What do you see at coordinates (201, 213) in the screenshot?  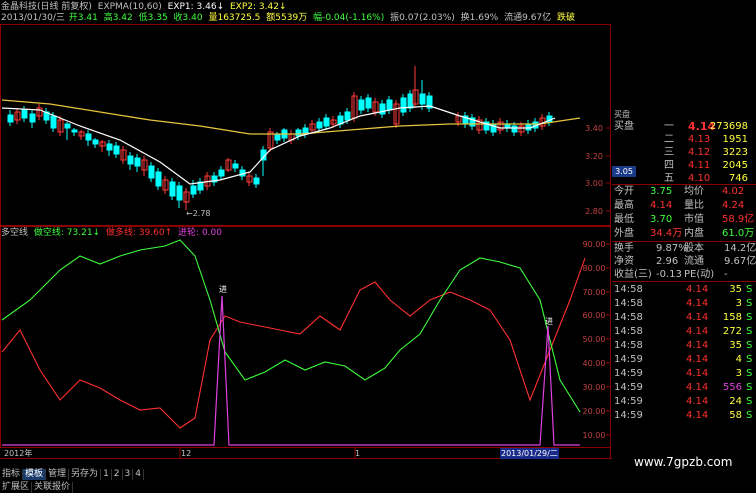 I see `low-marker-value: 2.78` at bounding box center [201, 213].